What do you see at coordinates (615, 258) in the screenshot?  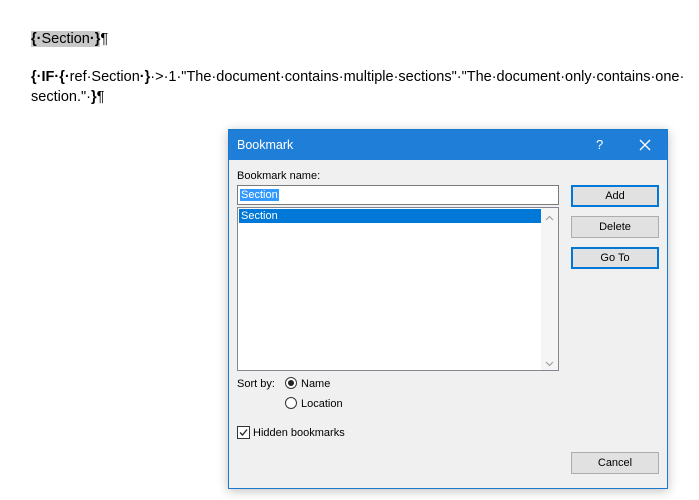 I see `go-to-button: Go To` at bounding box center [615, 258].